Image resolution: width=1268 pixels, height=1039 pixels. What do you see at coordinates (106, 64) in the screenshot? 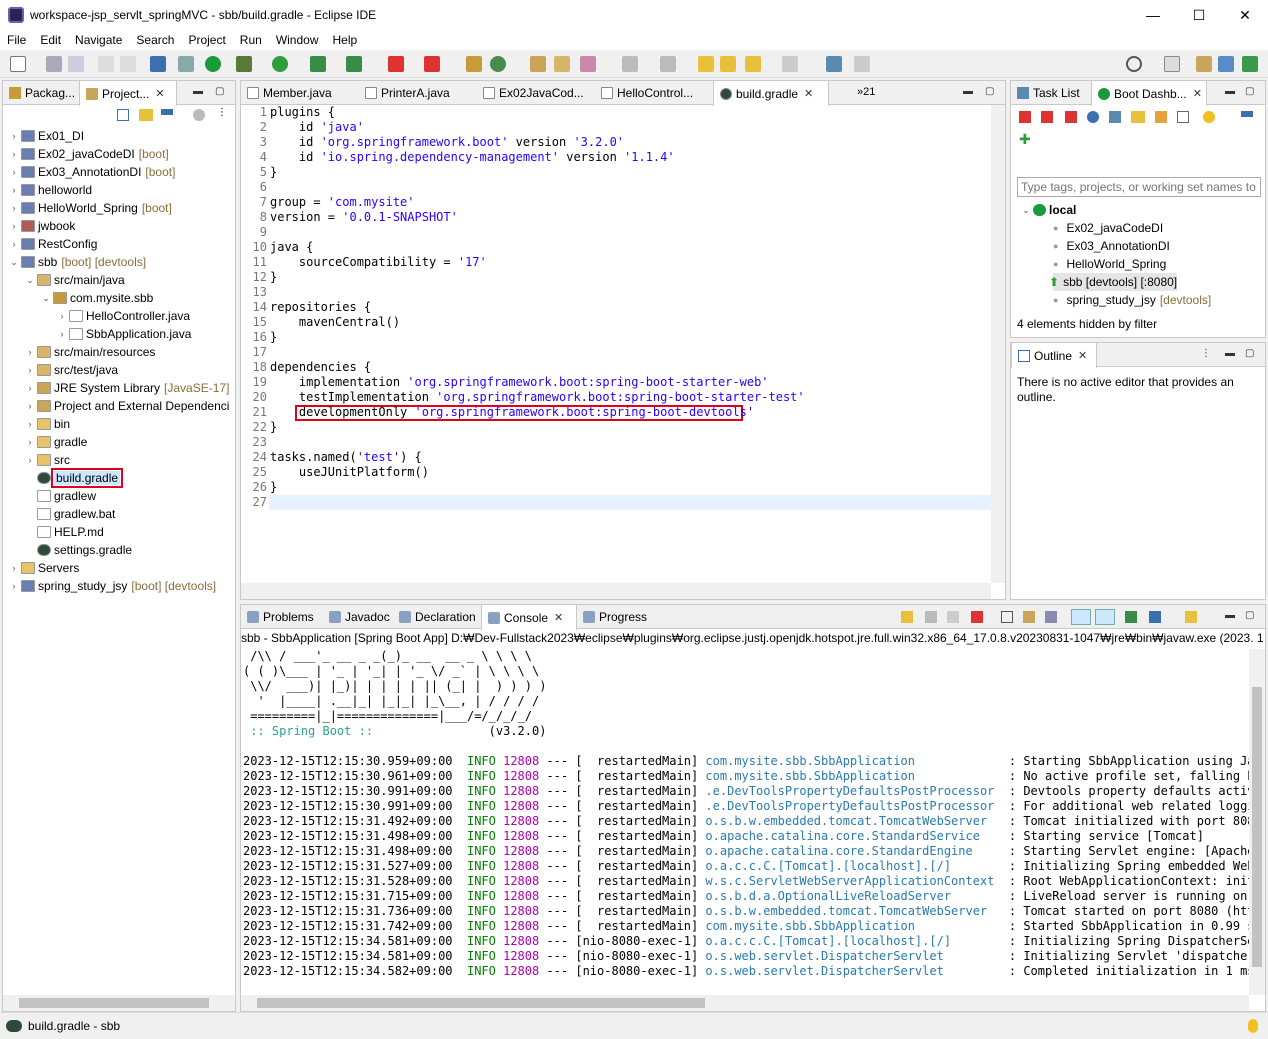
I see `undo-icon` at bounding box center [106, 64].